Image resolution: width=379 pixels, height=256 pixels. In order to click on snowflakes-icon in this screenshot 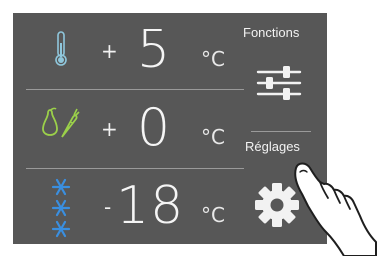, I will do `click(61, 208)`.